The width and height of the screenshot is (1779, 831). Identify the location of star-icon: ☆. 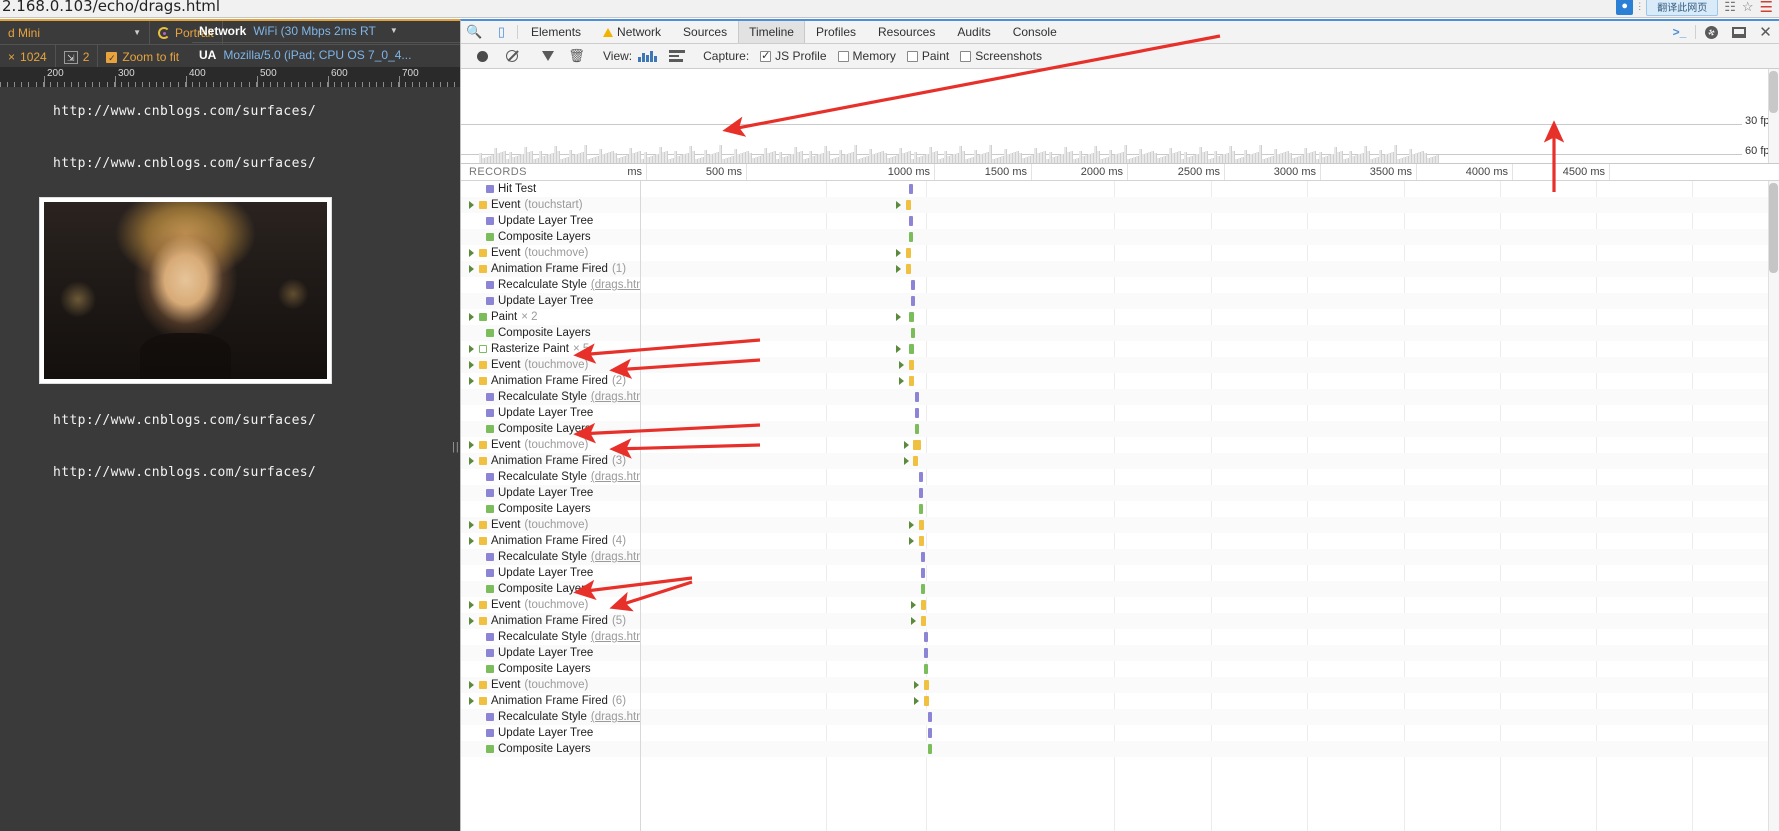
(1748, 7).